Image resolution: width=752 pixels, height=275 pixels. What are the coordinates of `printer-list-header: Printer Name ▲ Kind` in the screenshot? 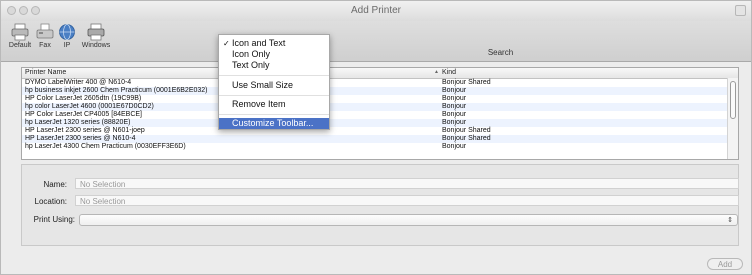 It's located at (380, 73).